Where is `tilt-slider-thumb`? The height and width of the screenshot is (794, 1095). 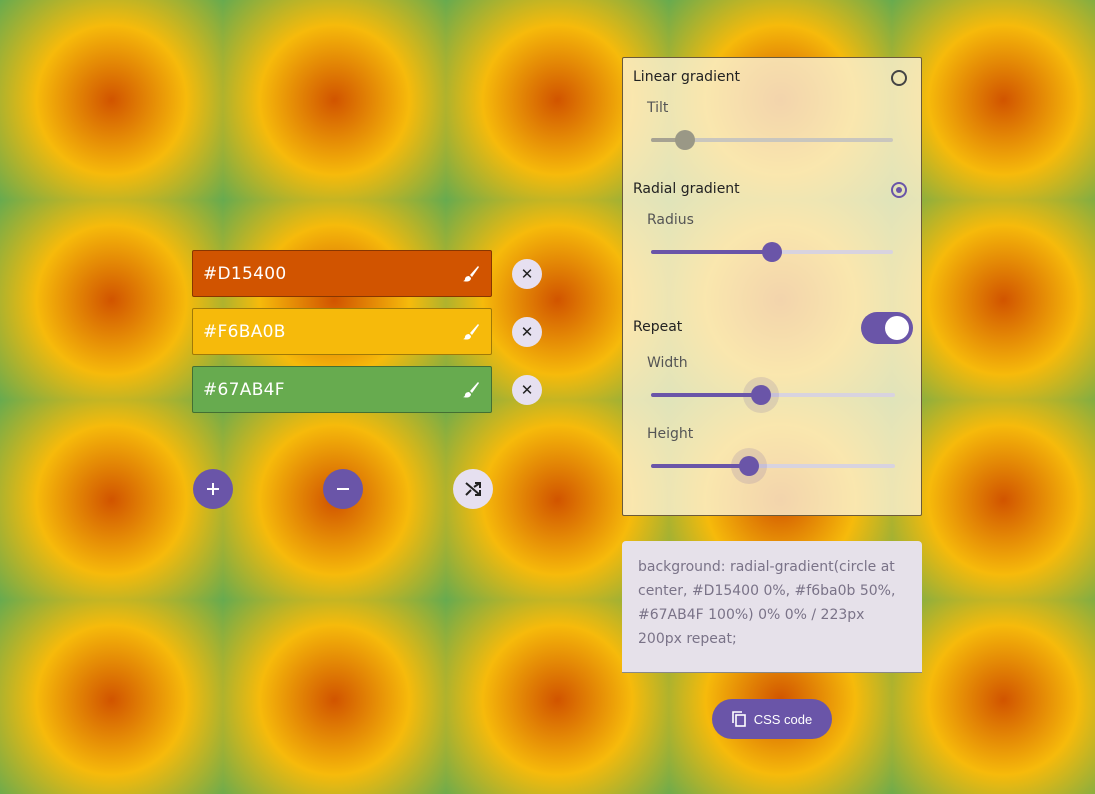 tilt-slider-thumb is located at coordinates (684, 140).